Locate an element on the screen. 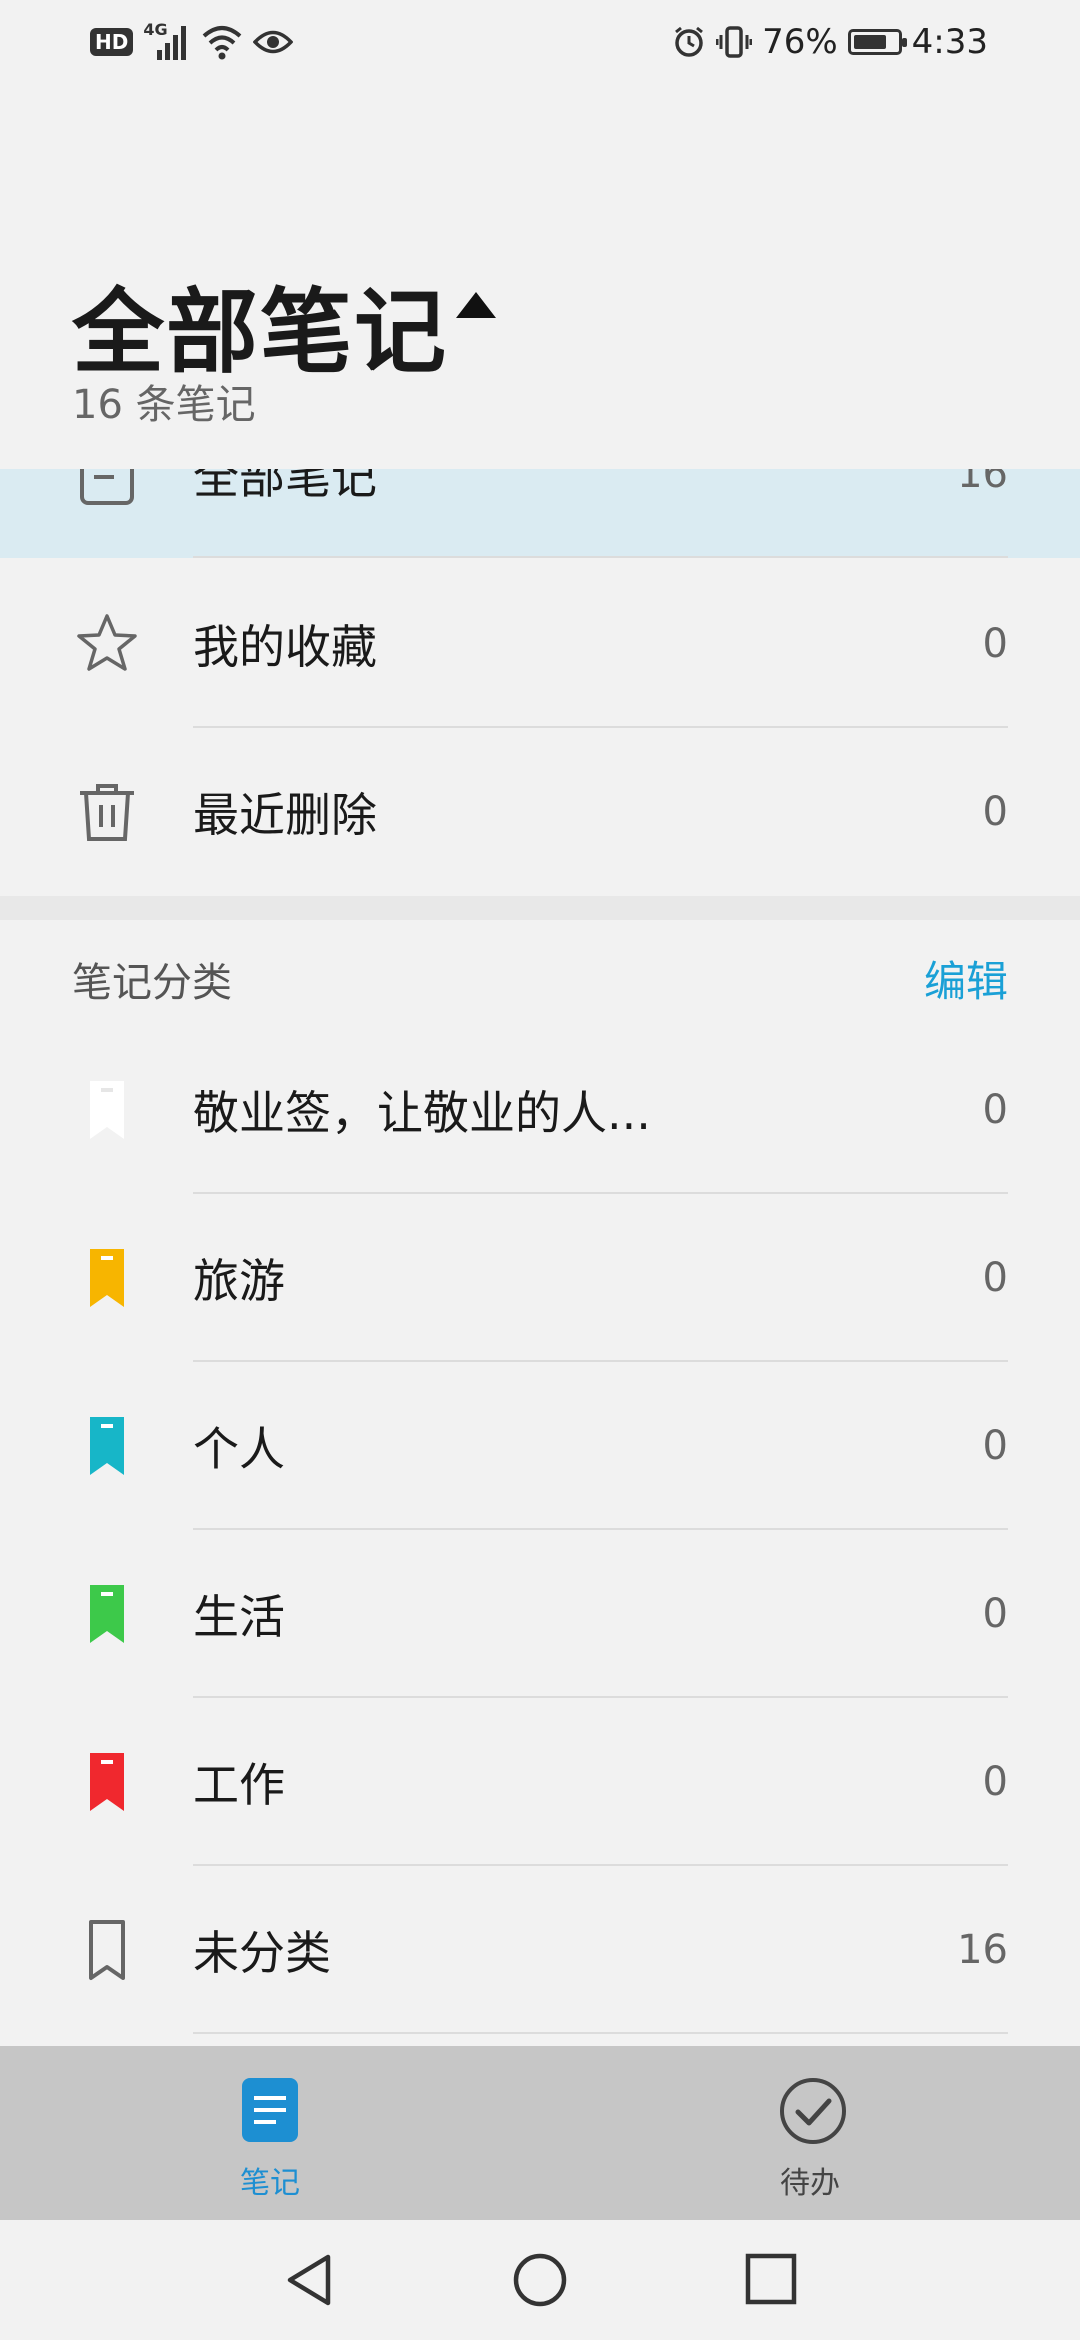 The height and width of the screenshot is (2340, 1080). hd-icon: HD is located at coordinates (112, 42).